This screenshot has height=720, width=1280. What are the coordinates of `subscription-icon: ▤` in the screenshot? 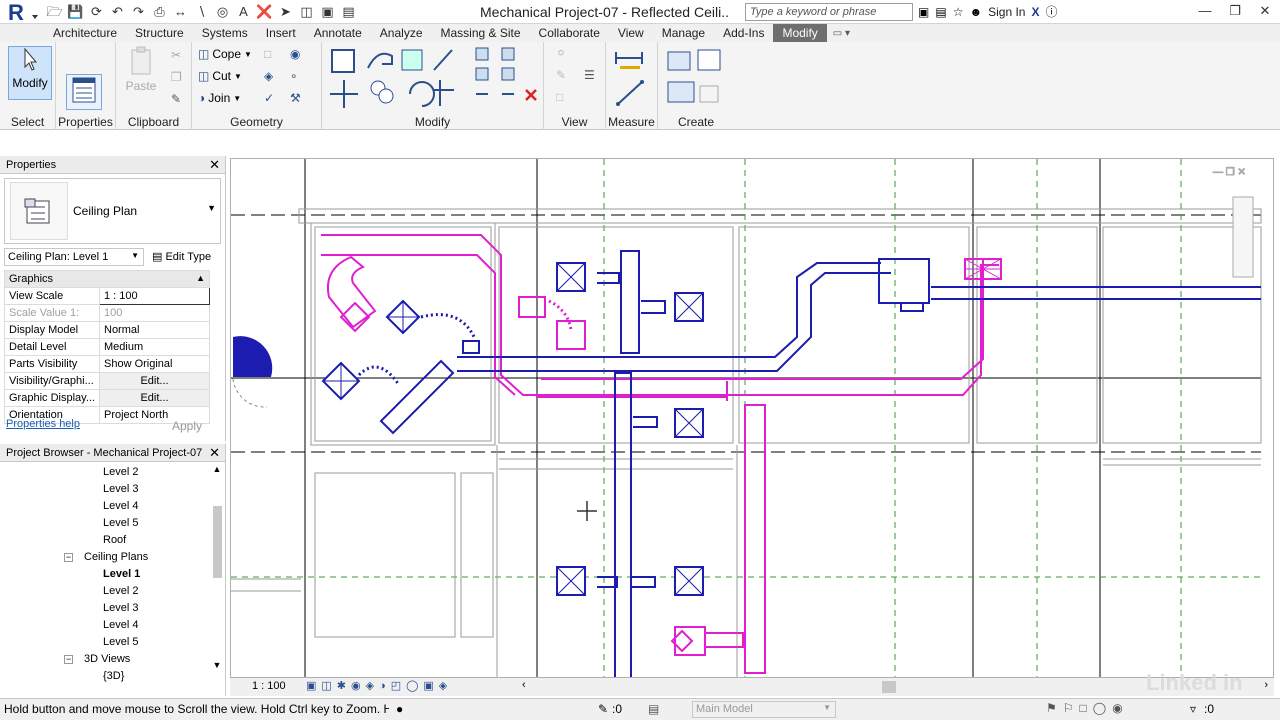 It's located at (940, 12).